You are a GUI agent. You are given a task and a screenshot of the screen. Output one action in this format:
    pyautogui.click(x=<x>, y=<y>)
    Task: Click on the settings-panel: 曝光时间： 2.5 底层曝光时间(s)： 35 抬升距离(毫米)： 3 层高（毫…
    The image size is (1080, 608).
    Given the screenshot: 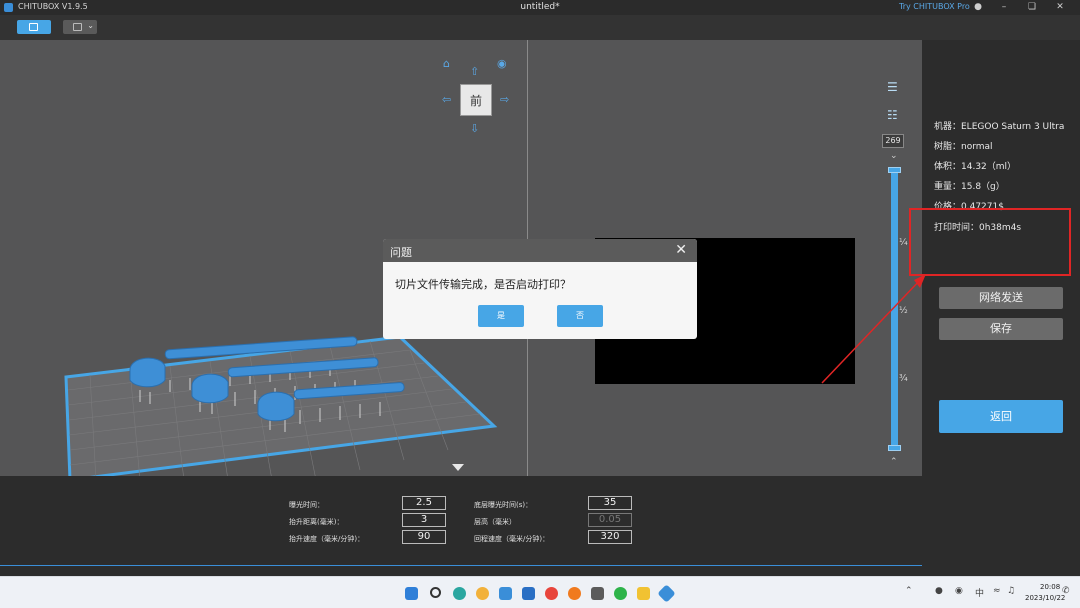 What is the action you would take?
    pyautogui.click(x=461, y=526)
    